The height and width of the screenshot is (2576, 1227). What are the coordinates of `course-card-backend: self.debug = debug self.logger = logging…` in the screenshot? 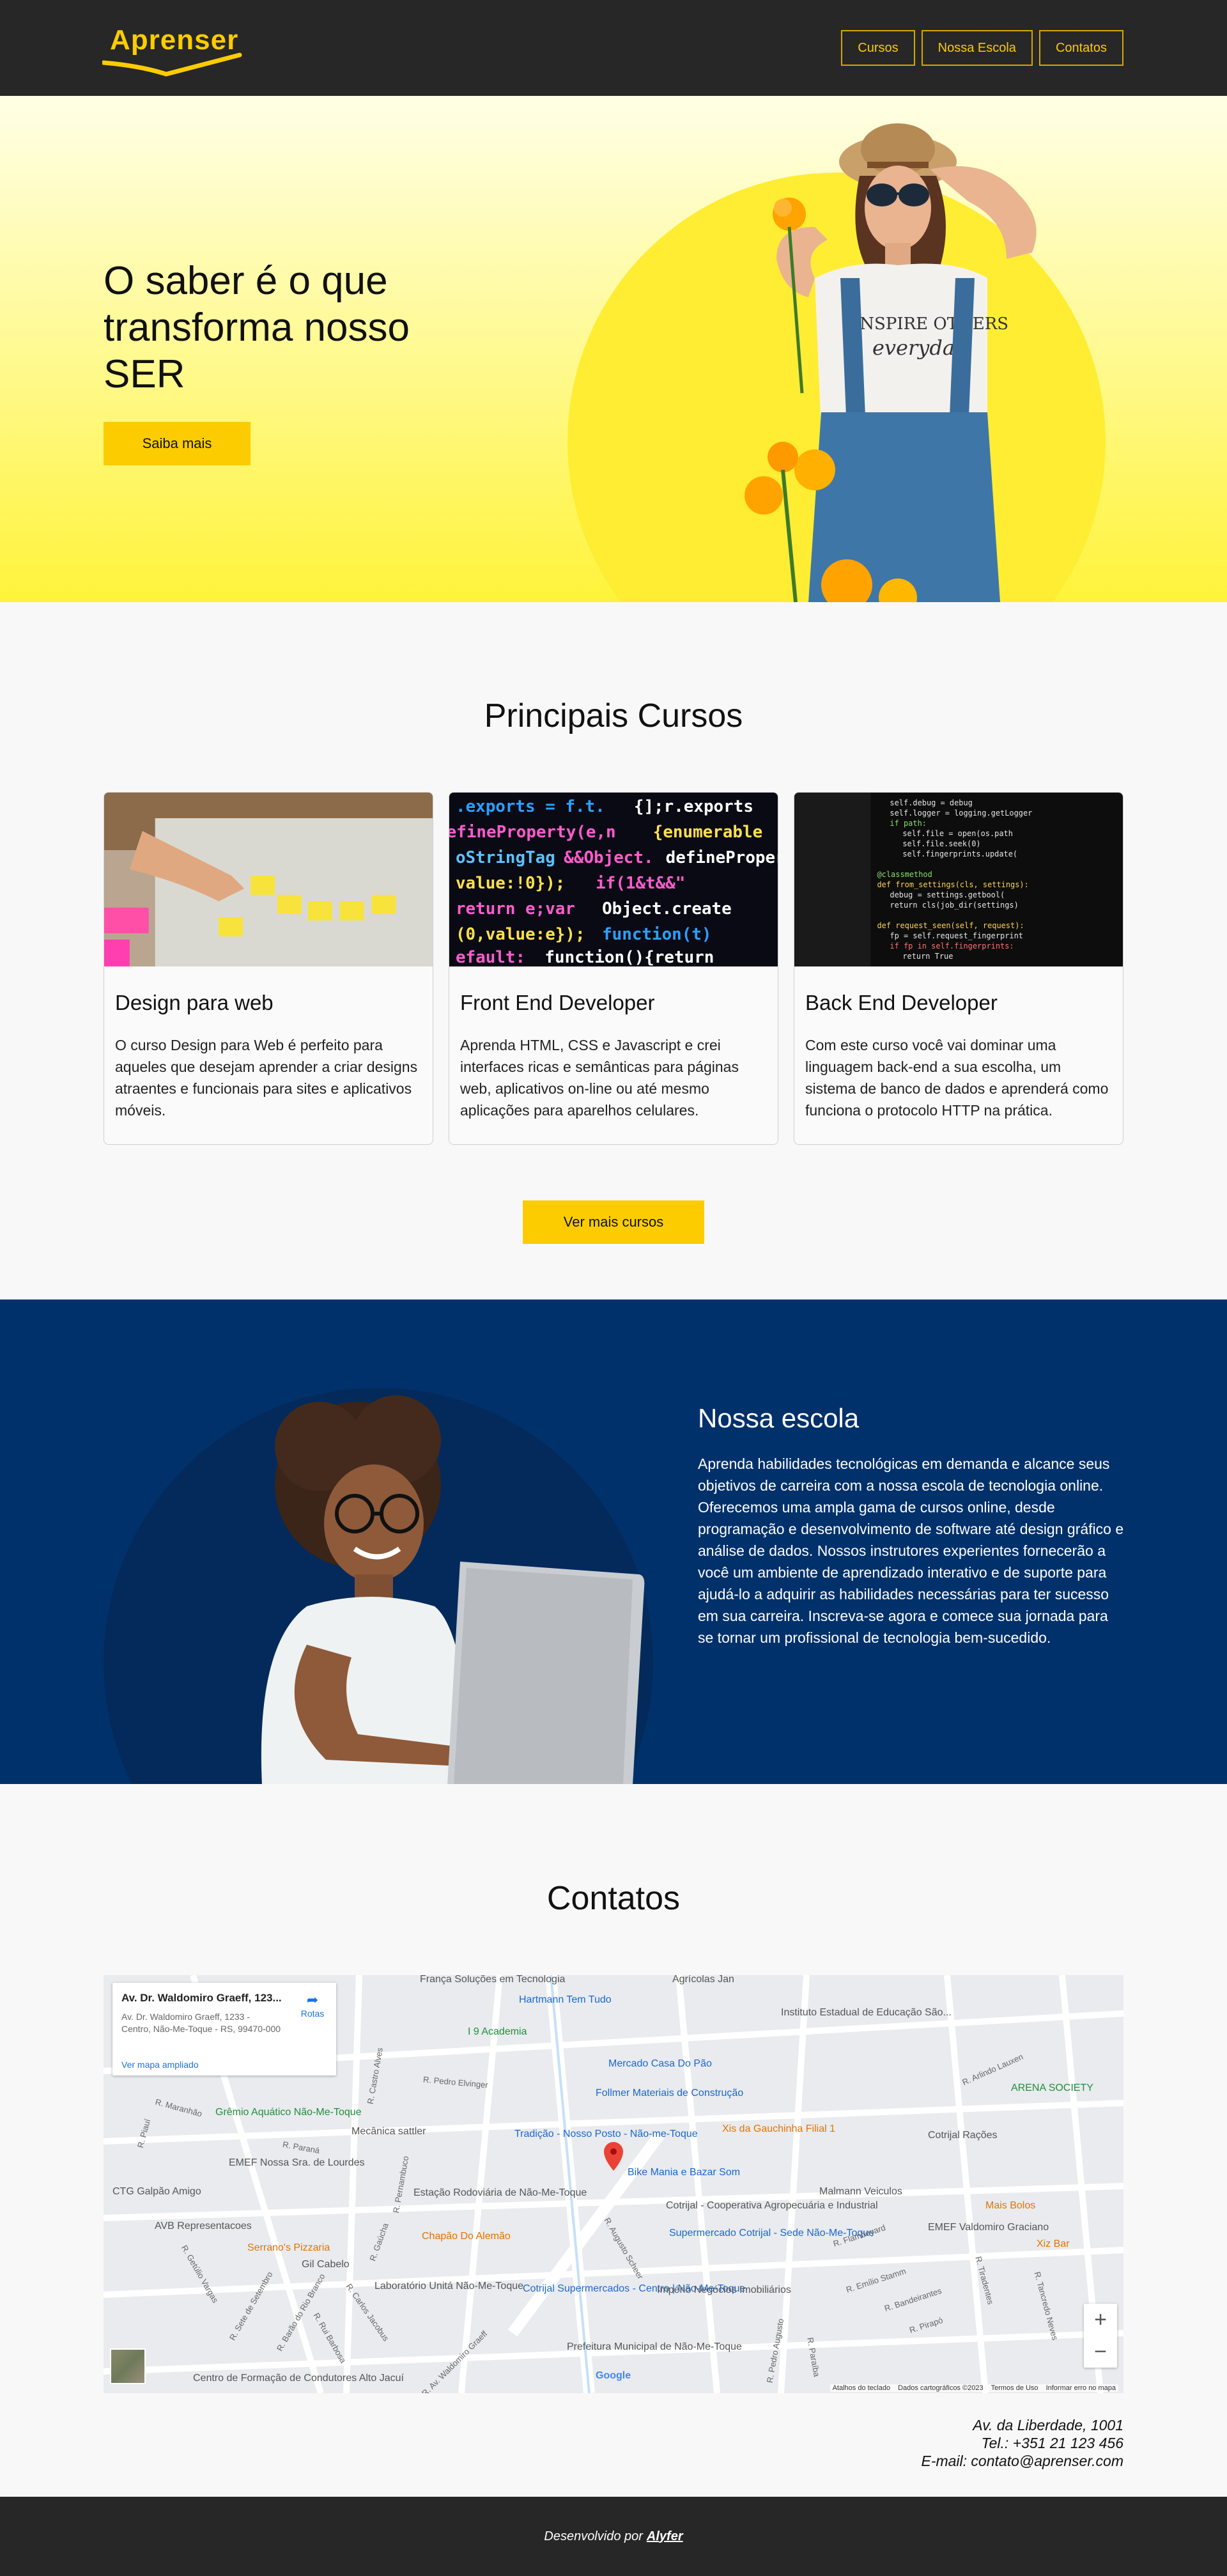 It's located at (958, 969).